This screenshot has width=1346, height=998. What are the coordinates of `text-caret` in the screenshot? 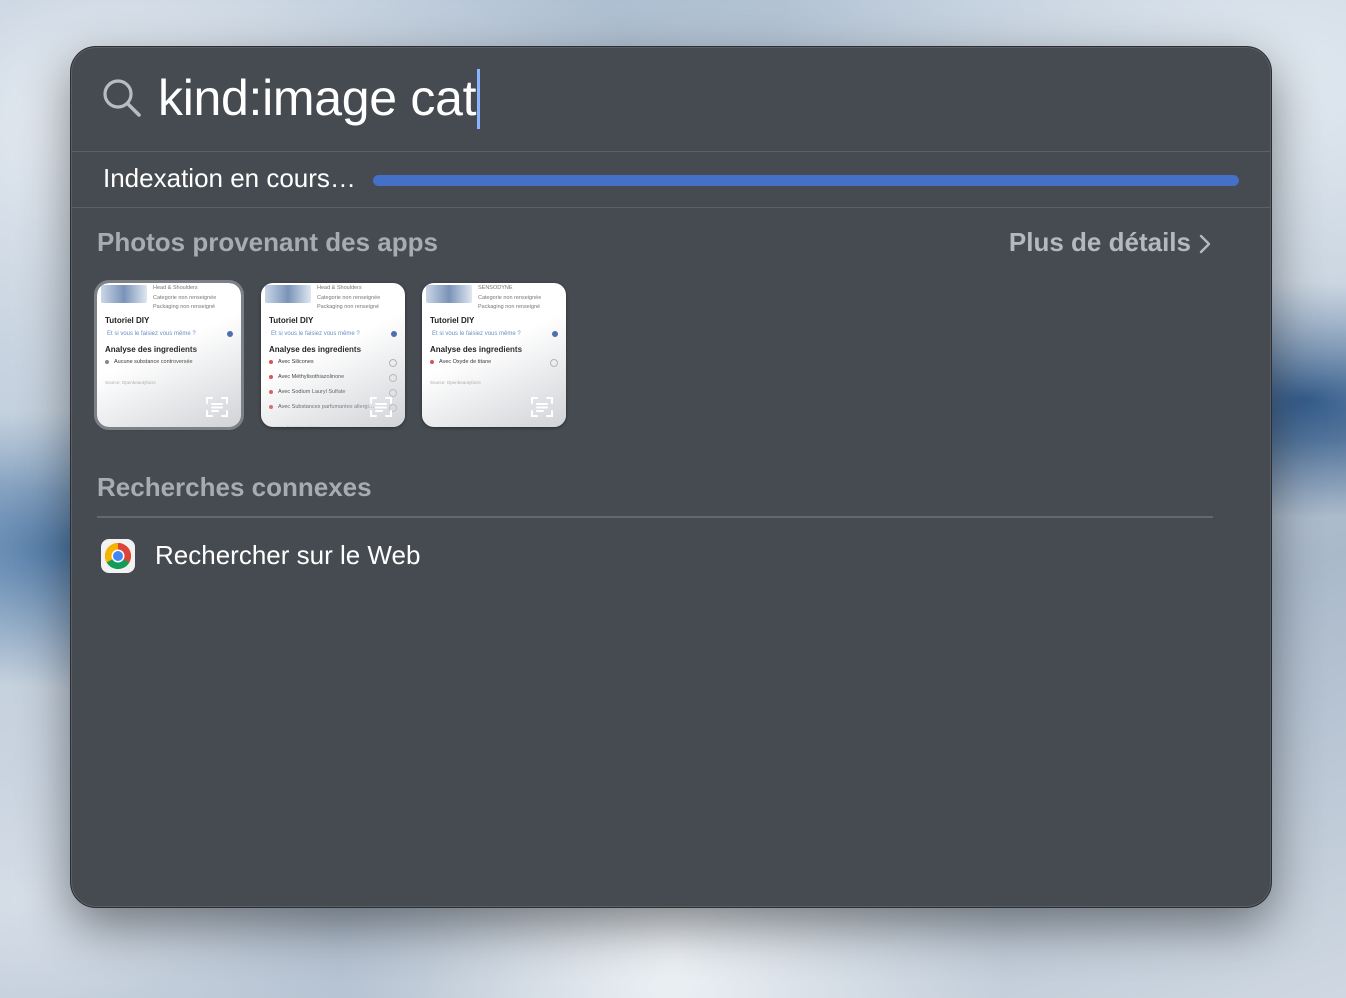 It's located at (479, 98).